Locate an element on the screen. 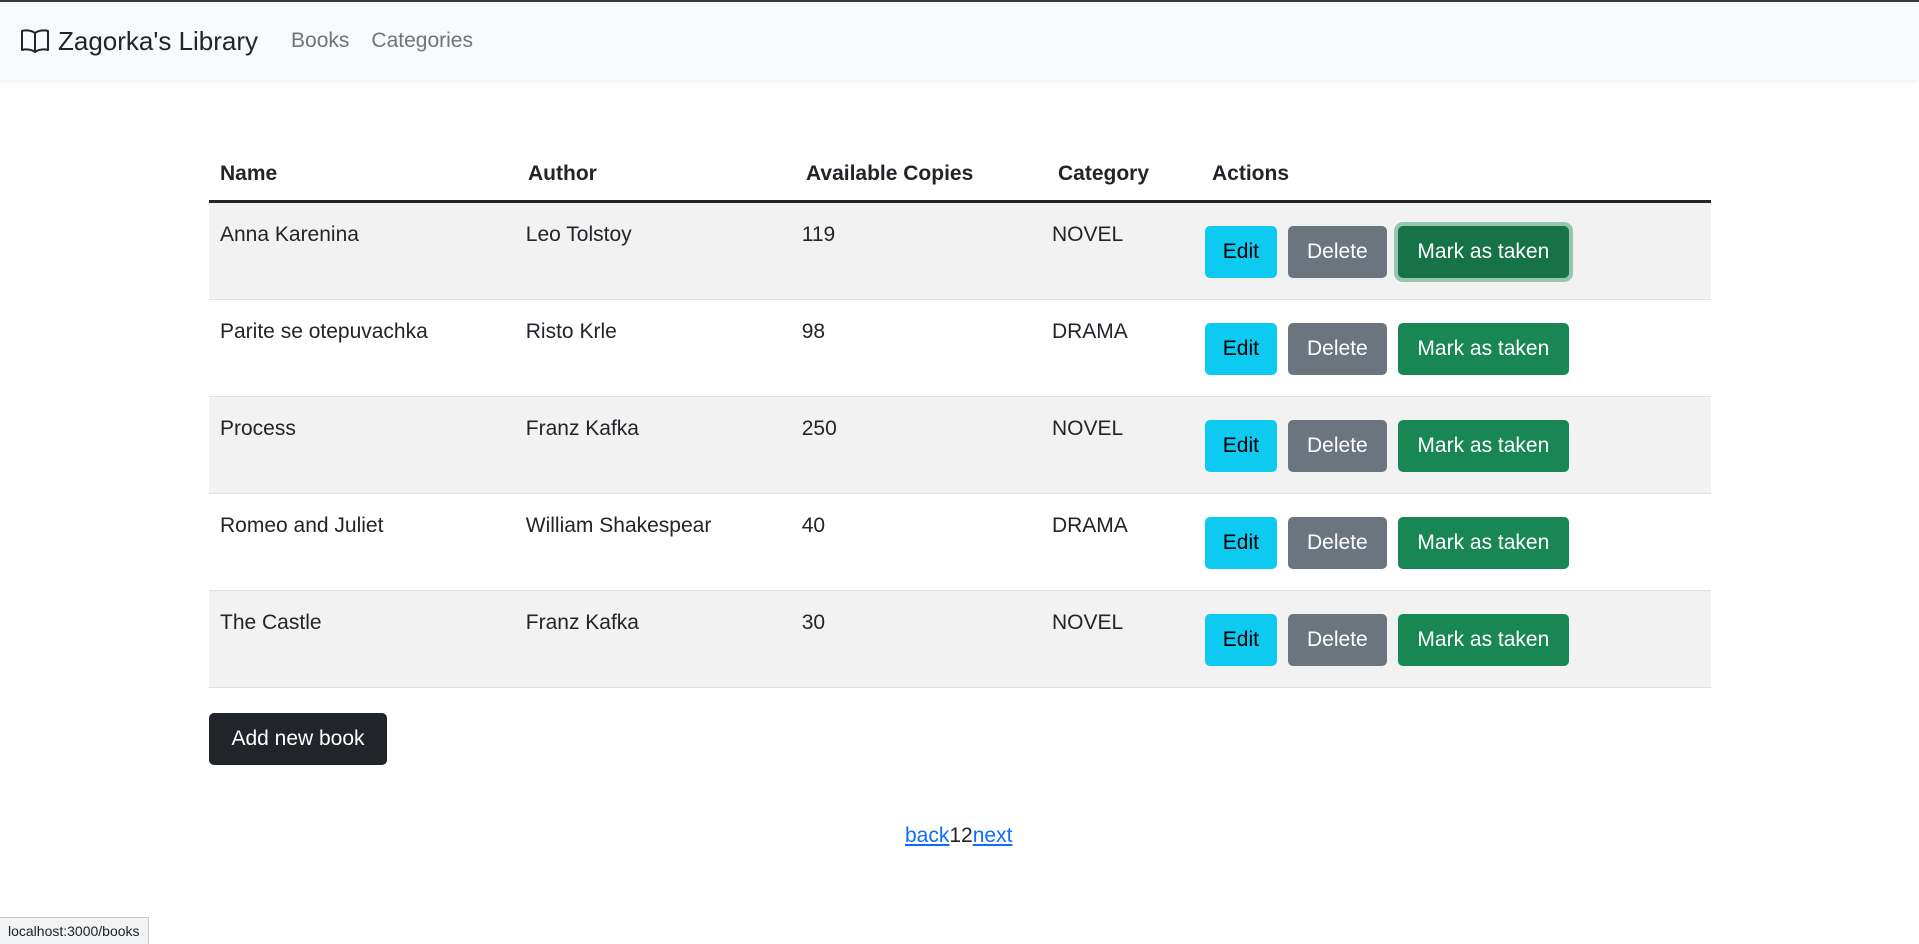 The height and width of the screenshot is (944, 1919). pagination-back-link: back is located at coordinates (927, 836).